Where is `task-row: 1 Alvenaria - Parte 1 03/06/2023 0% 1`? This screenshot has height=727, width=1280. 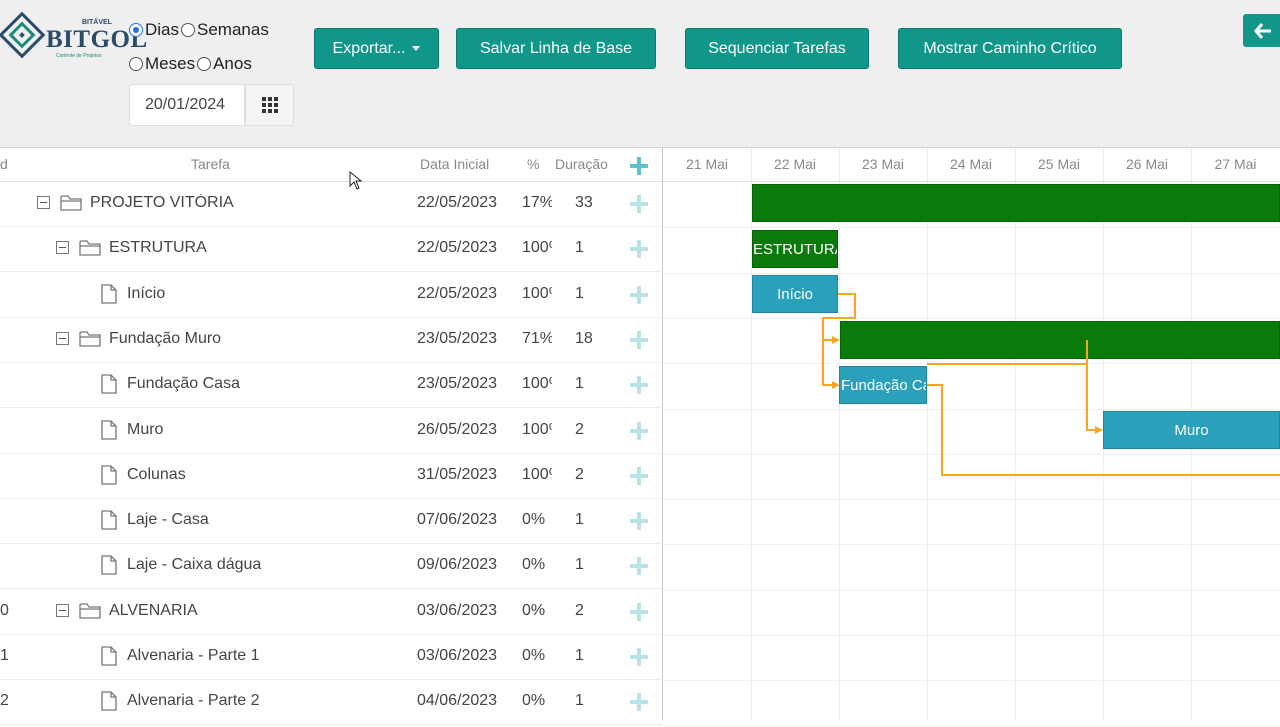 task-row: 1 Alvenaria - Parte 1 03/06/2023 0% 1 is located at coordinates (331, 657).